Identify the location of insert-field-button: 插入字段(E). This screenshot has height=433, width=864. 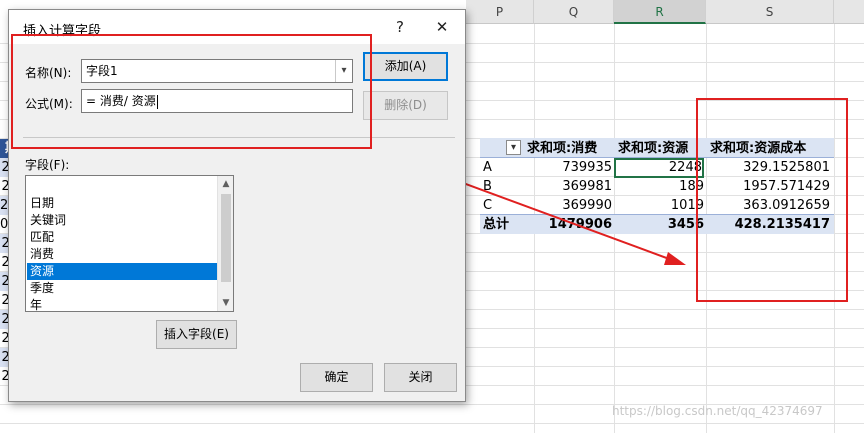
(196, 334).